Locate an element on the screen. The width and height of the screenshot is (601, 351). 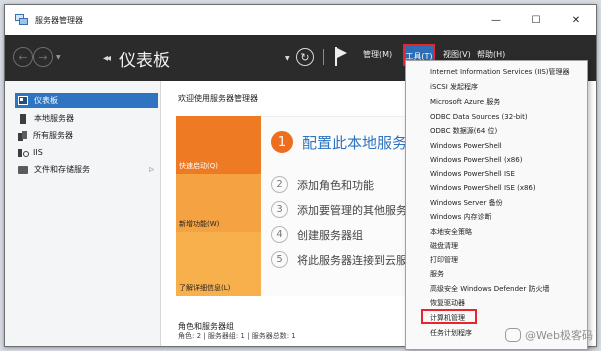
minimize-button: — is located at coordinates (496, 20).